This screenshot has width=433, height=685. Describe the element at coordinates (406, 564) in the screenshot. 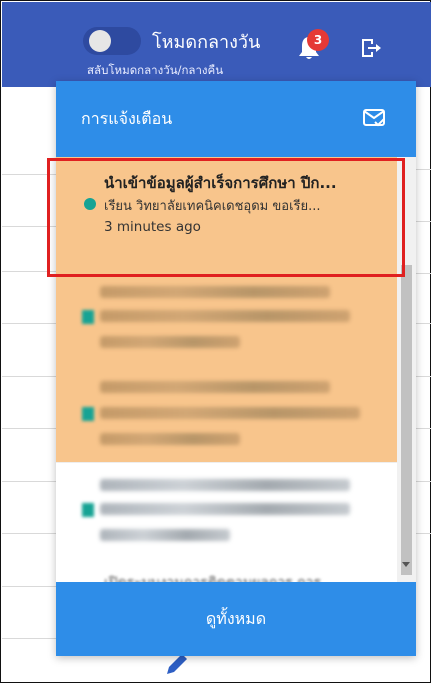

I see `scroll-down-arrow-icon` at that location.